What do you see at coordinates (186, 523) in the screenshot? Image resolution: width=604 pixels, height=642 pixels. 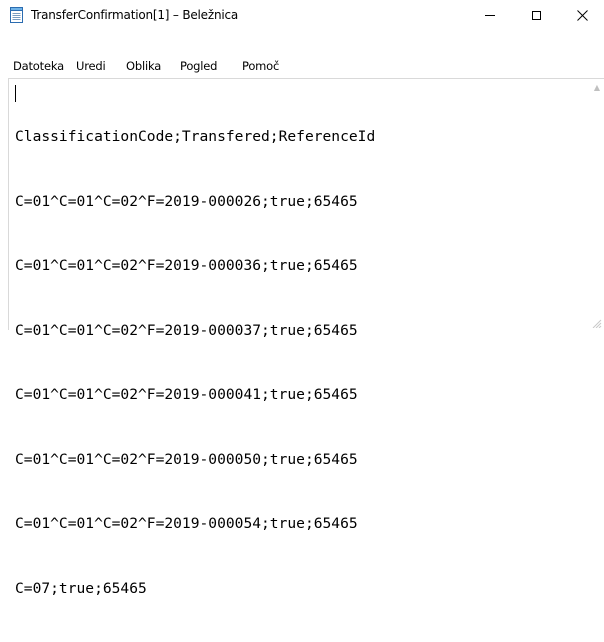 I see `text-line: C=01^C=01^C=02^F=2019-000054;true;65465` at bounding box center [186, 523].